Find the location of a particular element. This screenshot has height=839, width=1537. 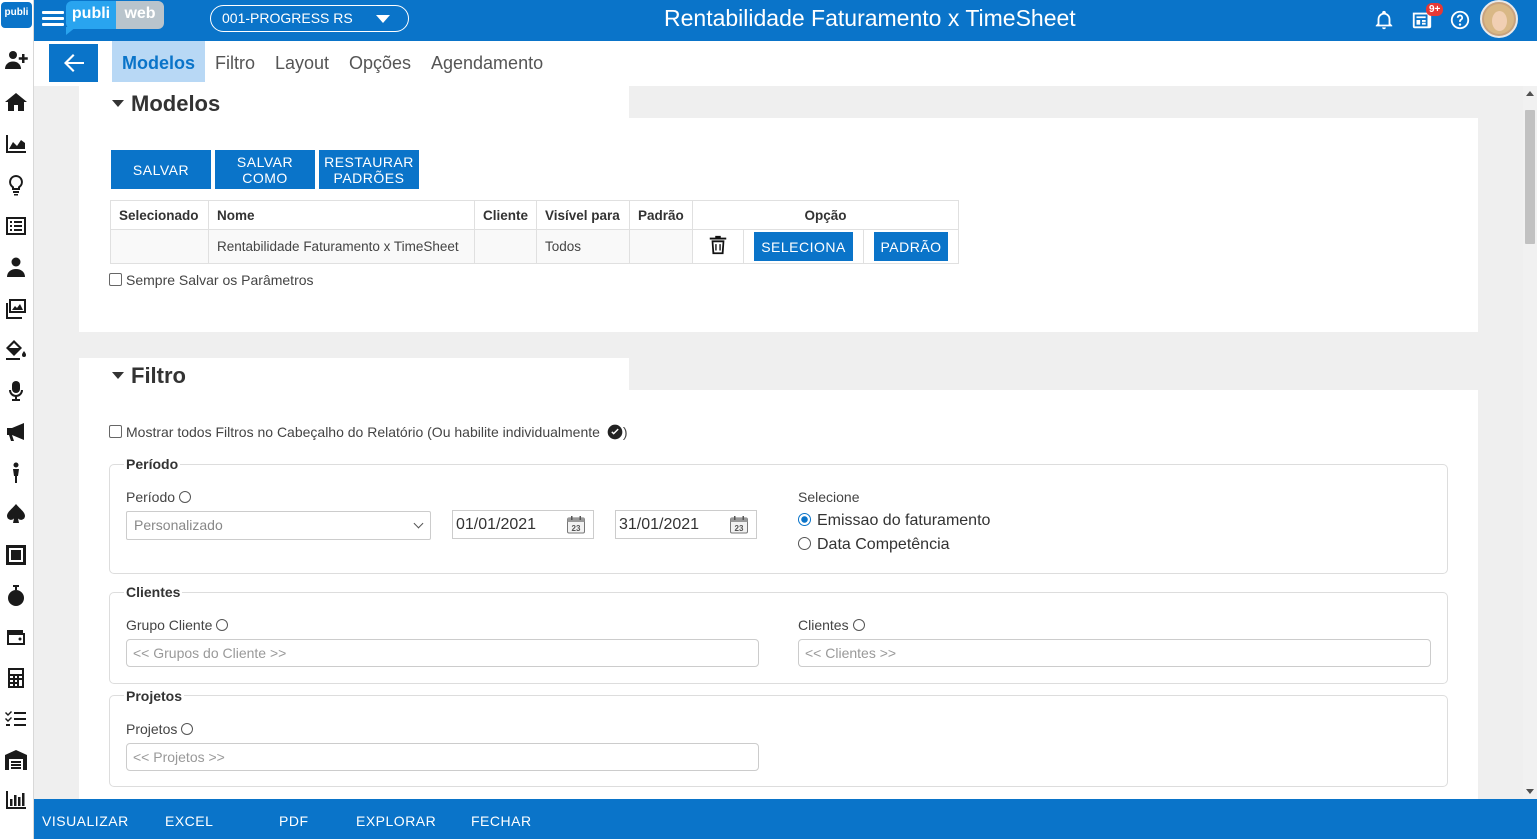

date-from-input: 01/01/2021 23 is located at coordinates (523, 524).